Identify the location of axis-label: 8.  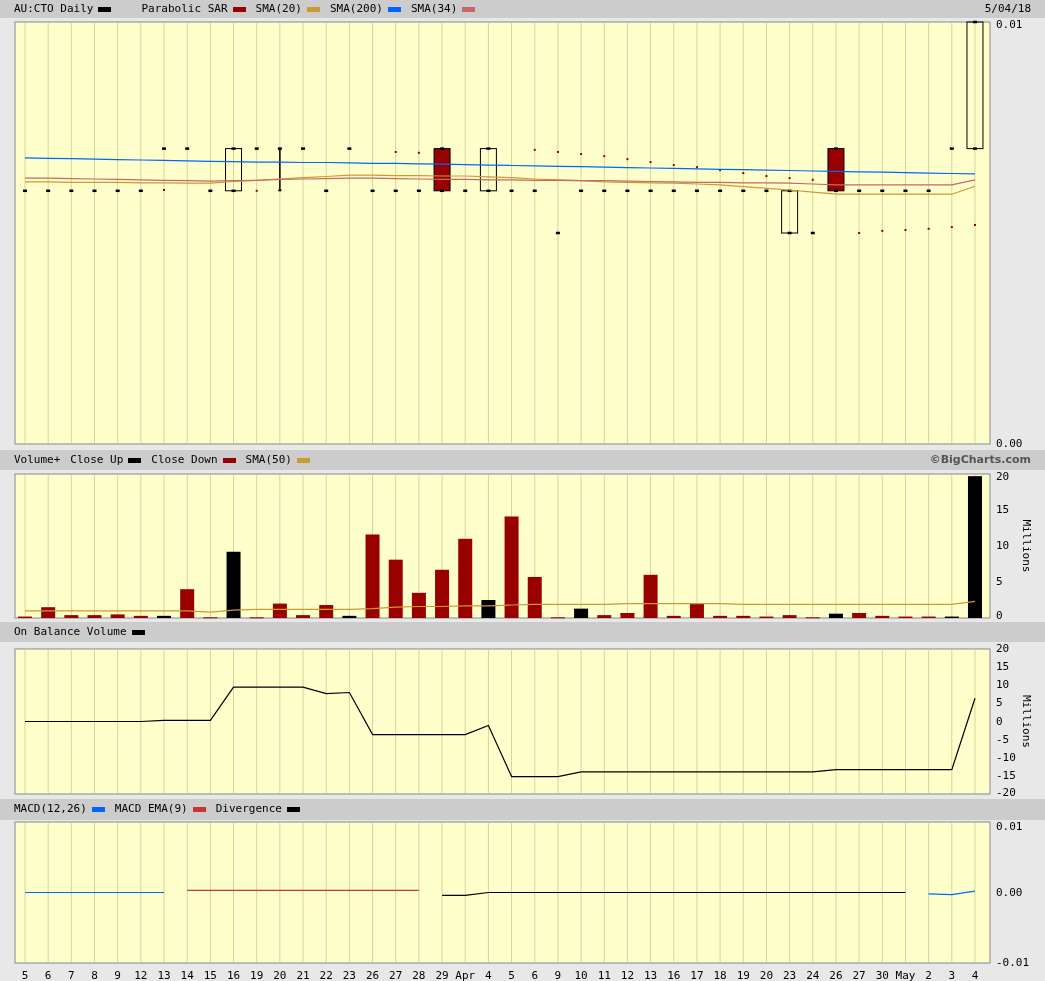
(94, 975).